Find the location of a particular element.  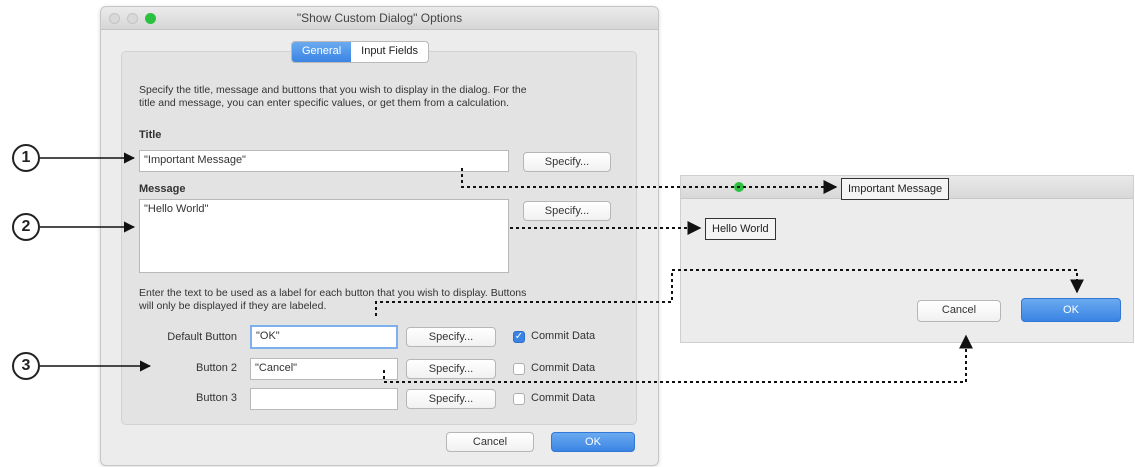

default-button-commit-label: Commit Data is located at coordinates (563, 336).